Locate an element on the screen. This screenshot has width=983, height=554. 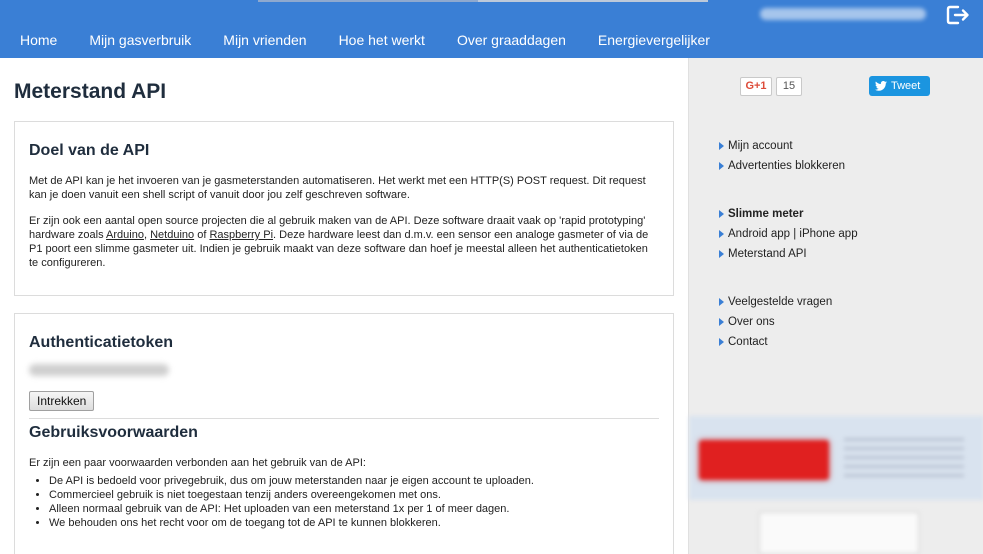
sidebar-item-over-ons: Over ons is located at coordinates (775, 322).